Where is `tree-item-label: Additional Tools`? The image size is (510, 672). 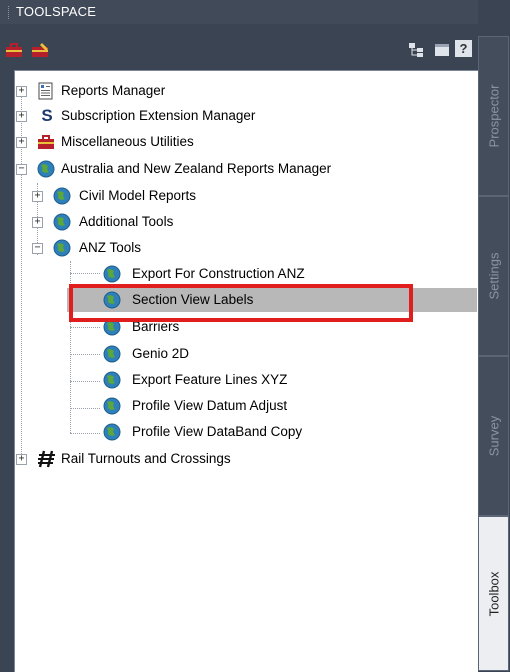
tree-item-label: Additional Tools is located at coordinates (126, 221).